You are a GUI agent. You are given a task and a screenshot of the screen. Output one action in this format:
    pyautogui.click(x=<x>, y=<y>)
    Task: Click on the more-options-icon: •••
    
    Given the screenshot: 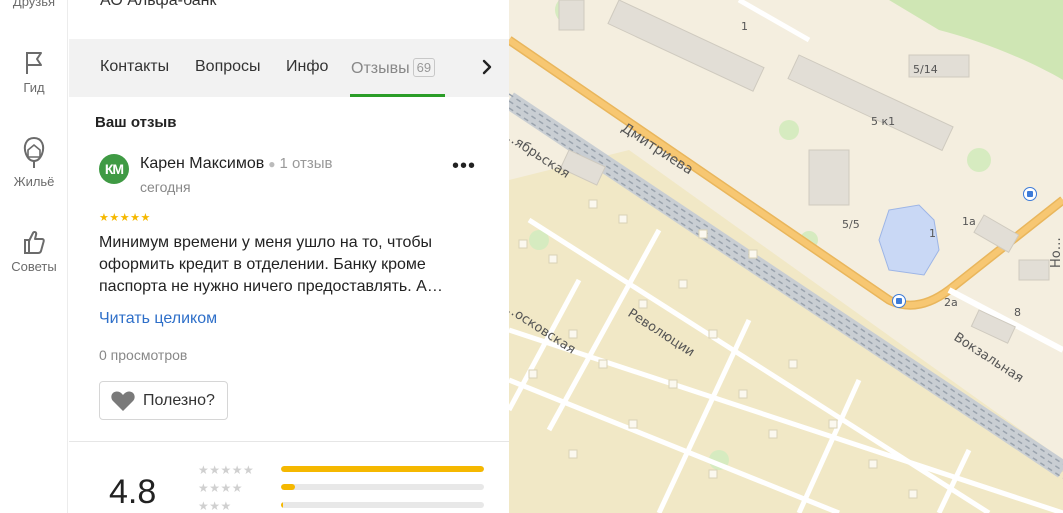 What is the action you would take?
    pyautogui.click(x=464, y=166)
    